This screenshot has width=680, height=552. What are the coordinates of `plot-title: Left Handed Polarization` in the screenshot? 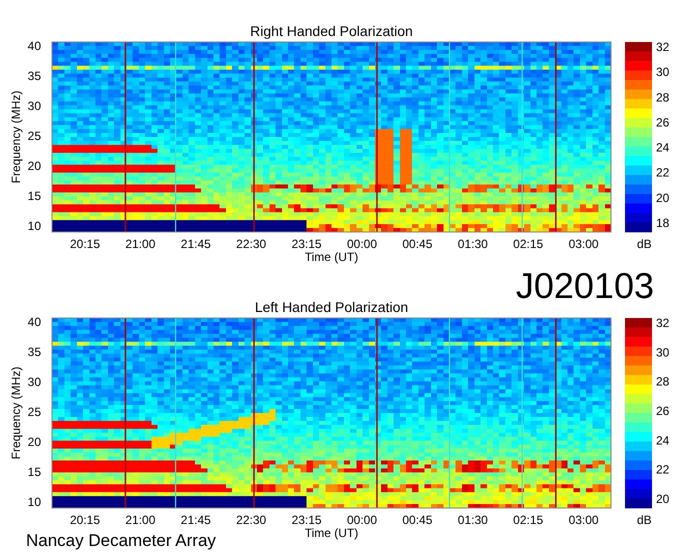 It's located at (331, 307).